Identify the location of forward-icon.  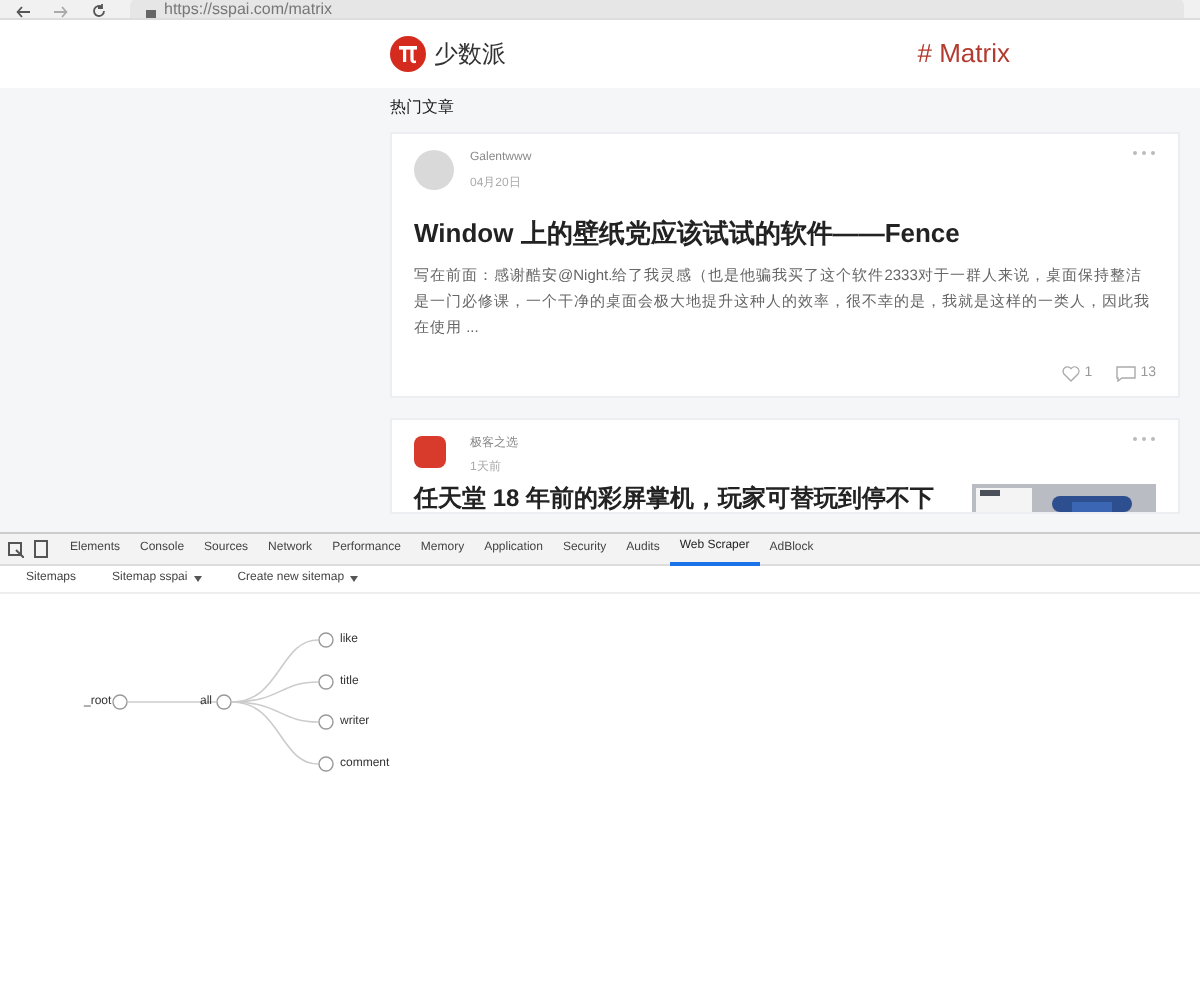
(61, 12).